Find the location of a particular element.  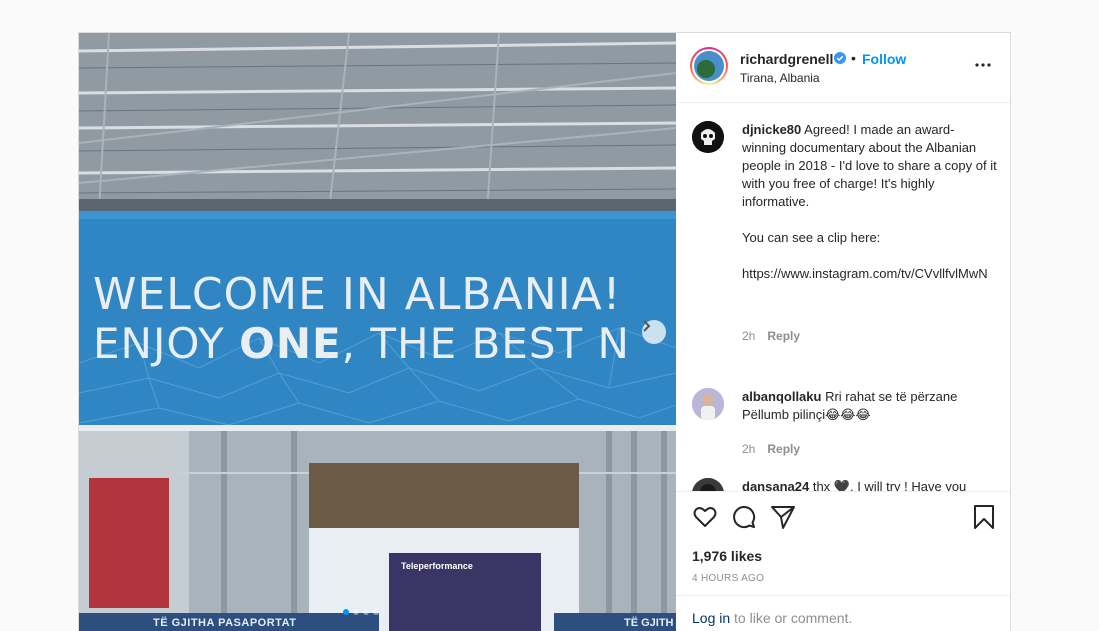

likes-count: 1,976 likes is located at coordinates (727, 556).